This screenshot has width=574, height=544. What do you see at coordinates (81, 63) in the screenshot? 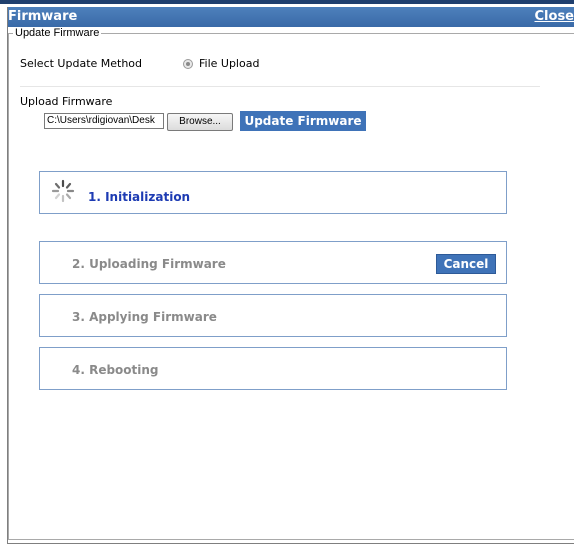
I see `method-label: Select Update Method` at bounding box center [81, 63].